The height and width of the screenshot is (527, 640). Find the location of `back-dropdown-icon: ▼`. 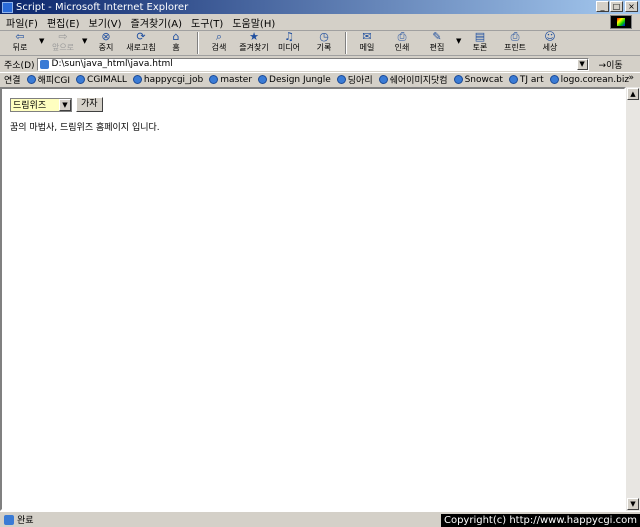

back-dropdown-icon: ▼ is located at coordinates (43, 41).